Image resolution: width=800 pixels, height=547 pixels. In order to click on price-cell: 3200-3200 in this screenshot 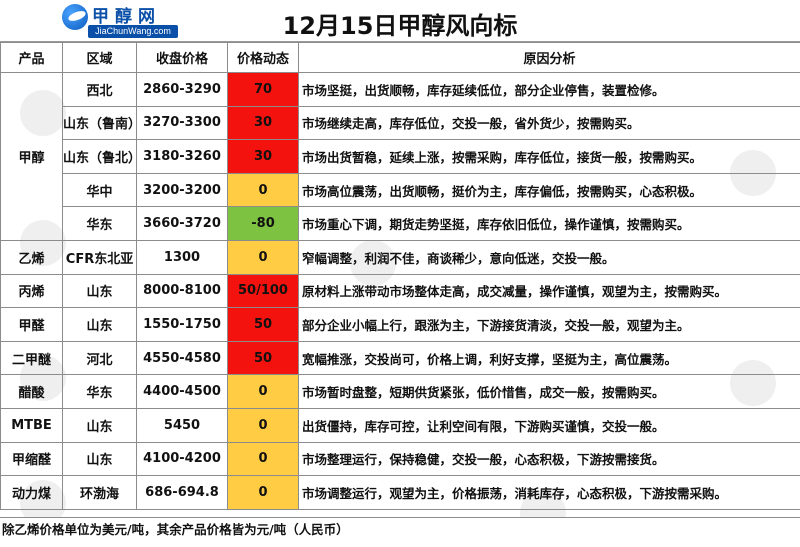, I will do `click(182, 190)`.